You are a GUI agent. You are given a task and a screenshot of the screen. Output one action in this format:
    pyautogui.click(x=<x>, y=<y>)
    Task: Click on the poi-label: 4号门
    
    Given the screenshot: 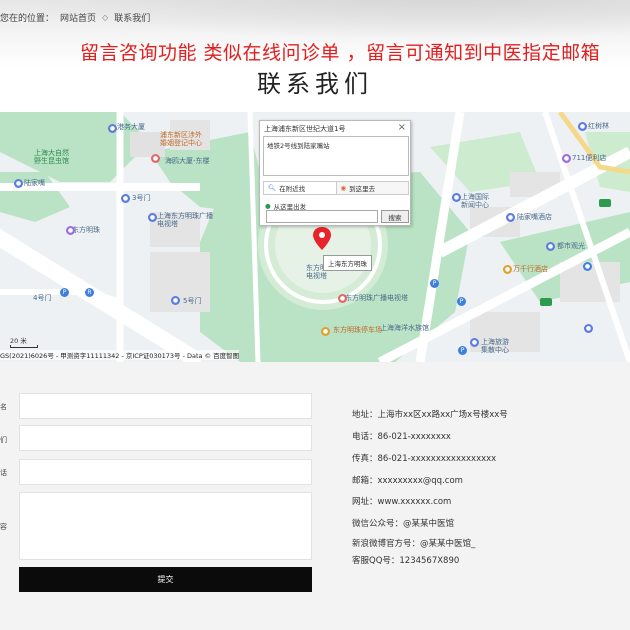 What is the action you would take?
    pyautogui.click(x=42, y=298)
    